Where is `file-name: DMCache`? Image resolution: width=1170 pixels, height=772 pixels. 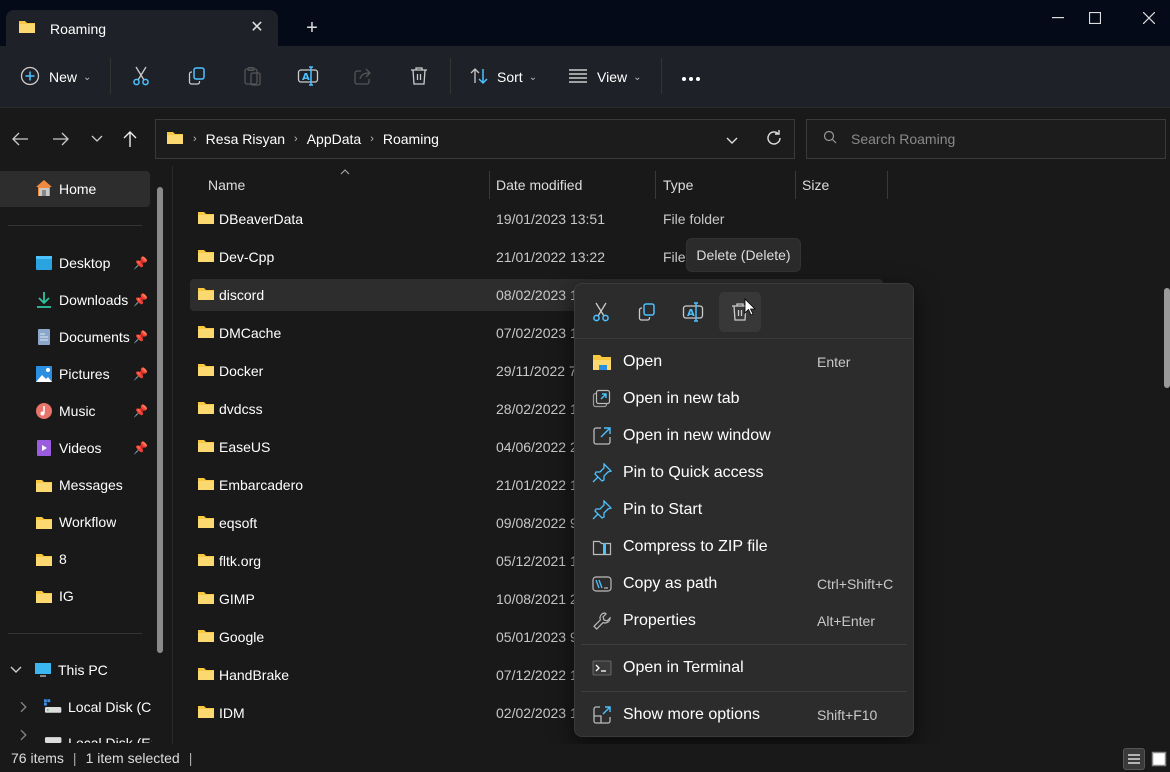
file-name: DMCache is located at coordinates (250, 333).